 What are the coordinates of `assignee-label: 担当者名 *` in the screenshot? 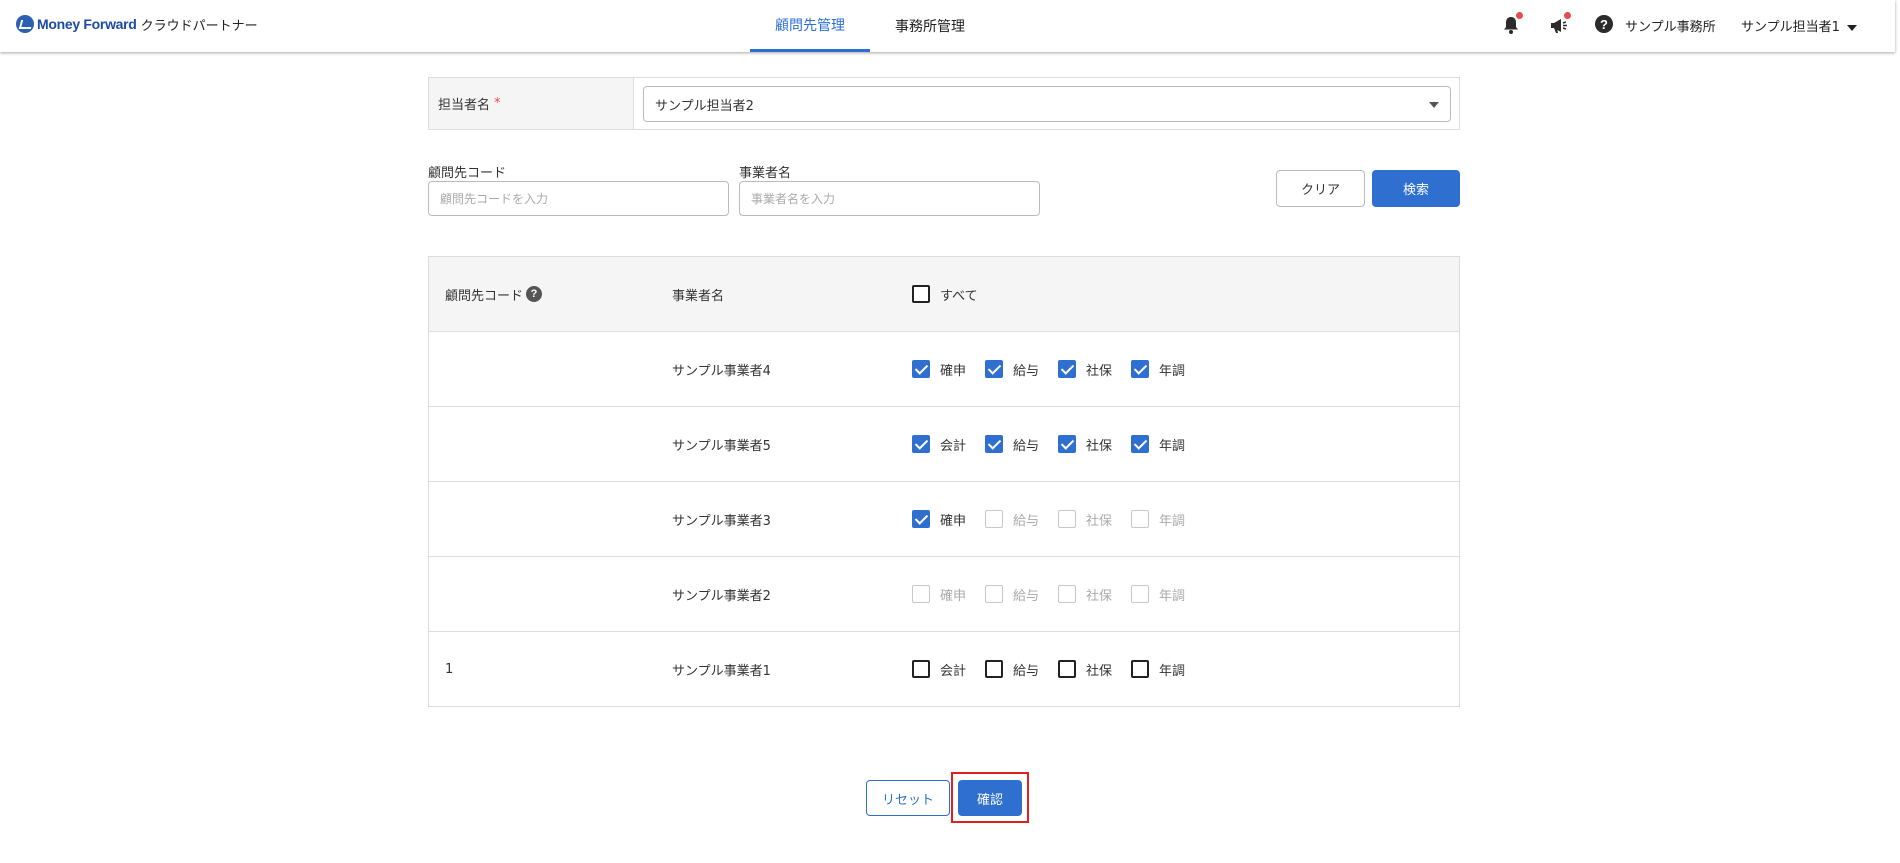 It's located at (531, 103).